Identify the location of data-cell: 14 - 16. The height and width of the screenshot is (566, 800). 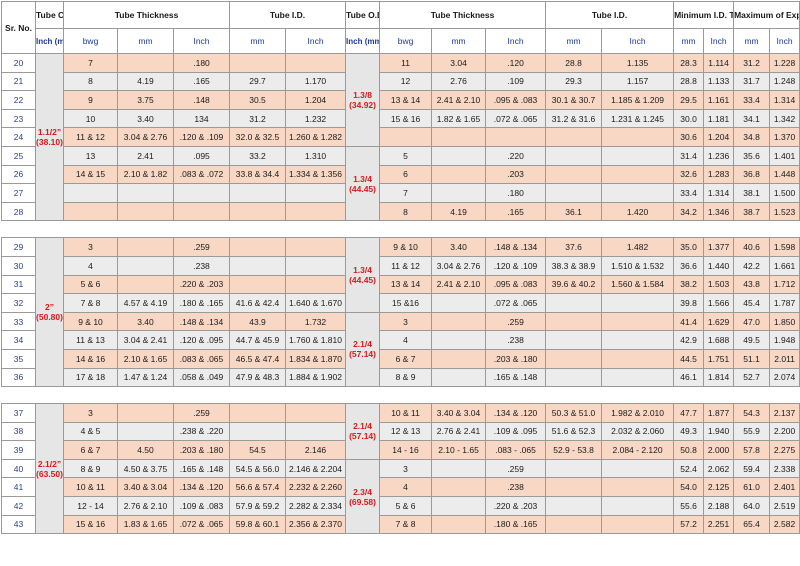
(406, 450).